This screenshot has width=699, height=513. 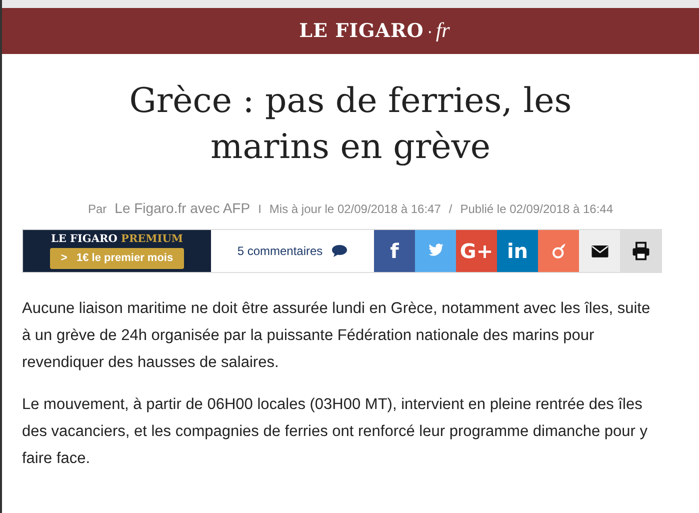 I want to click on share-button: f, so click(x=394, y=251).